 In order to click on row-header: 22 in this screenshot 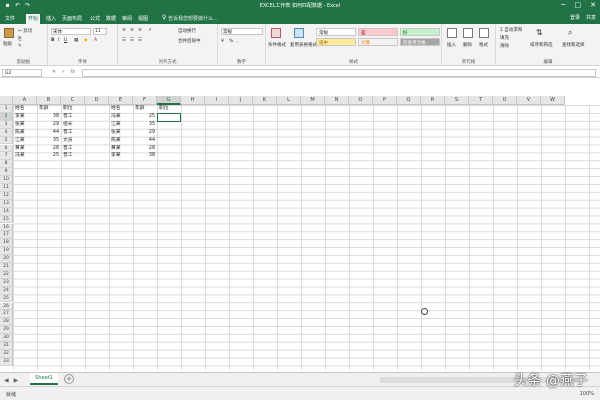, I will do `click(6, 274)`.